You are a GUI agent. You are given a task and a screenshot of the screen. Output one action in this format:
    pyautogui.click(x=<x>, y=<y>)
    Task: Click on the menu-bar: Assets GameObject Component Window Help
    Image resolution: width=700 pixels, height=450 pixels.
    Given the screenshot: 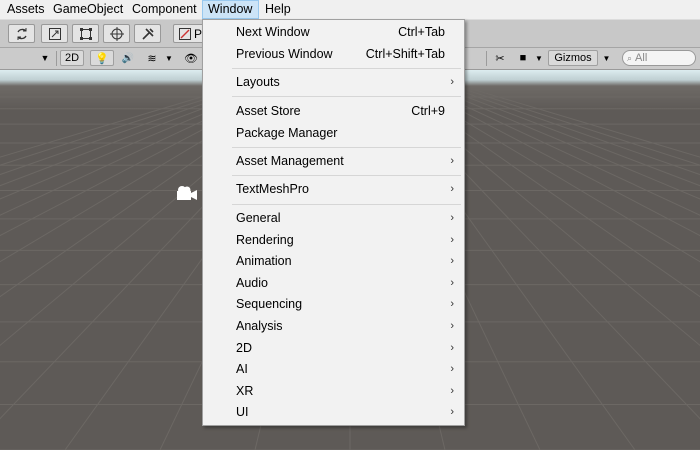 What is the action you would take?
    pyautogui.click(x=350, y=10)
    